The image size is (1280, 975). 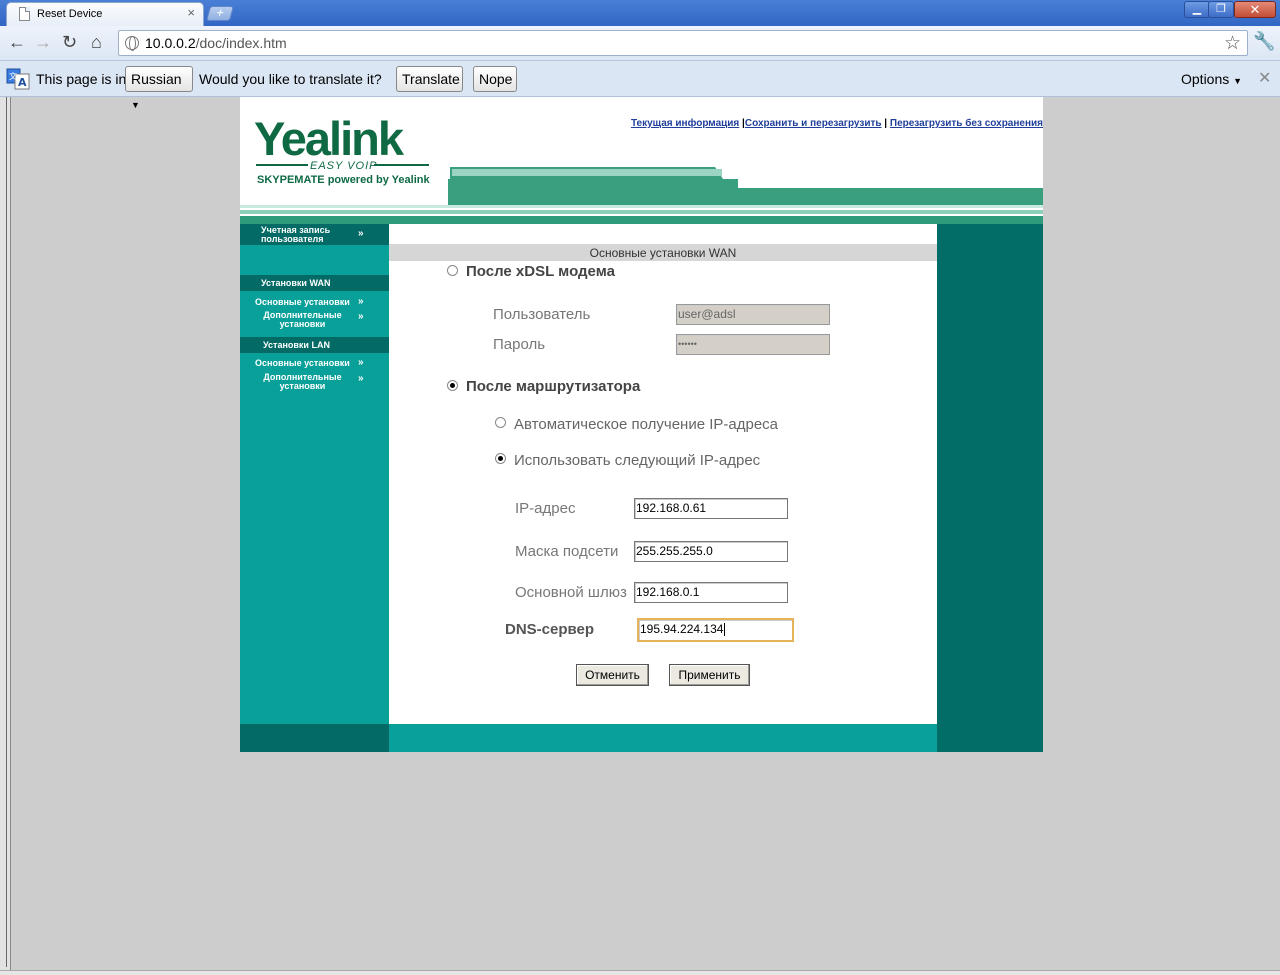 I want to click on radio-xdsl, so click(x=452, y=270).